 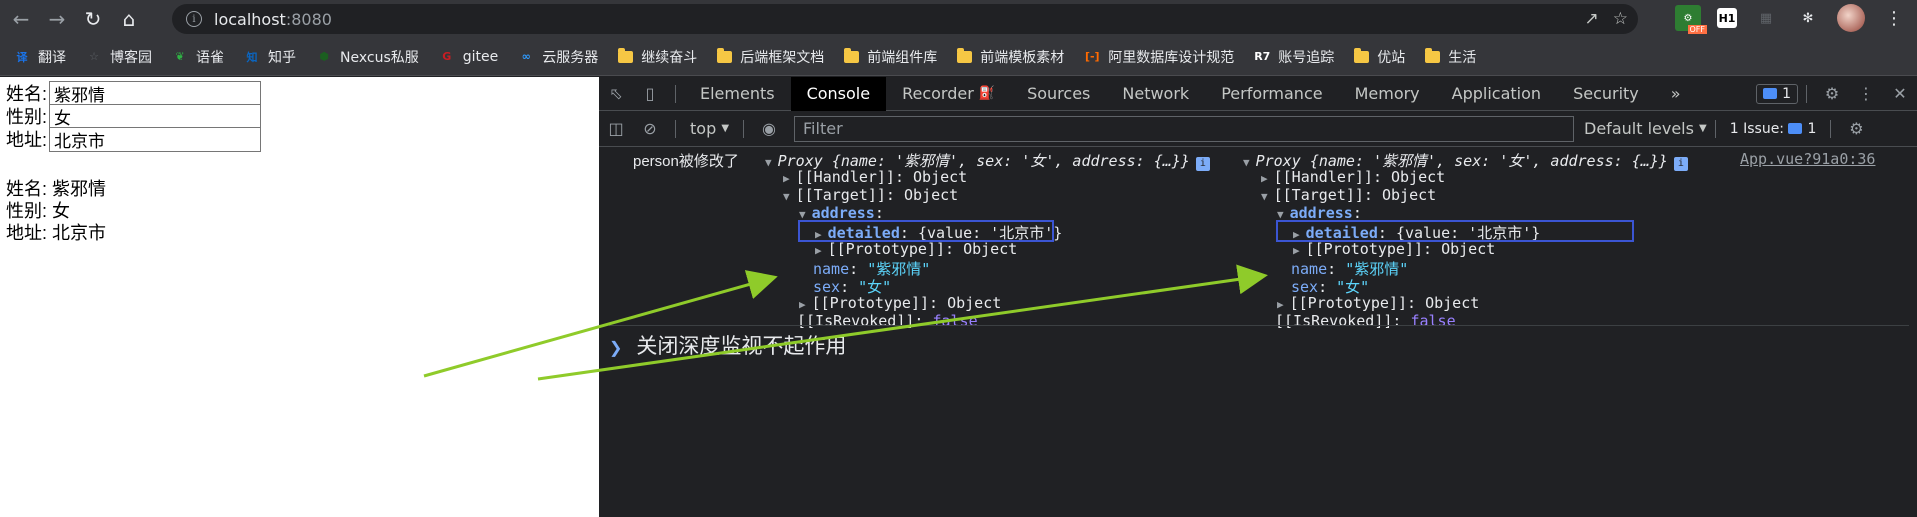 What do you see at coordinates (1832, 94) in the screenshot?
I see `settings-gear-icon: ⚙` at bounding box center [1832, 94].